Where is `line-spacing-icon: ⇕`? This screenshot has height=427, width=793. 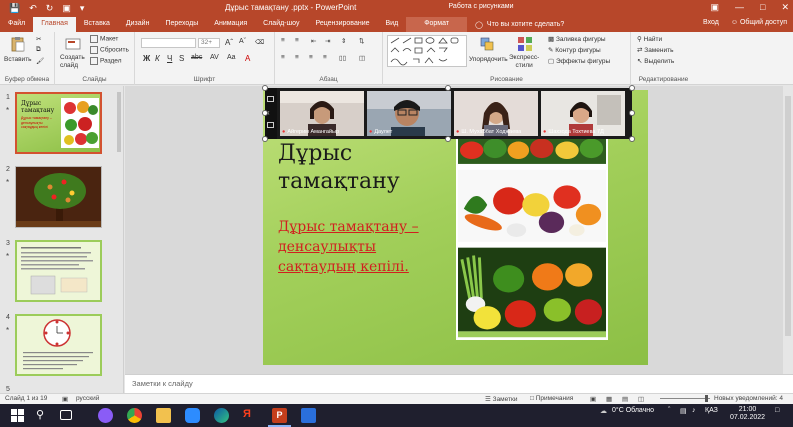 line-spacing-icon: ⇕ is located at coordinates (343, 41).